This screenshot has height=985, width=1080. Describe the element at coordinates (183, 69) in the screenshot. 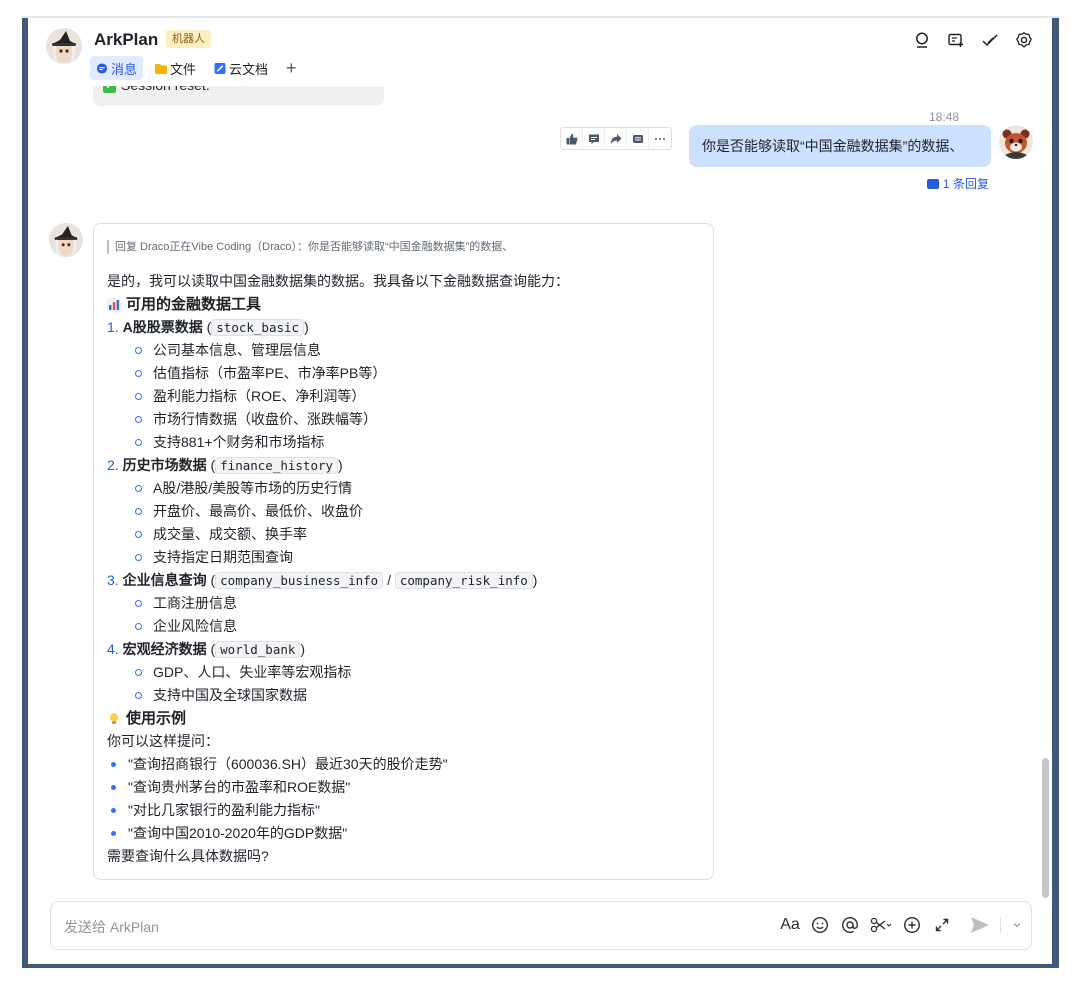

I see `tab-files-label: 文件` at that location.